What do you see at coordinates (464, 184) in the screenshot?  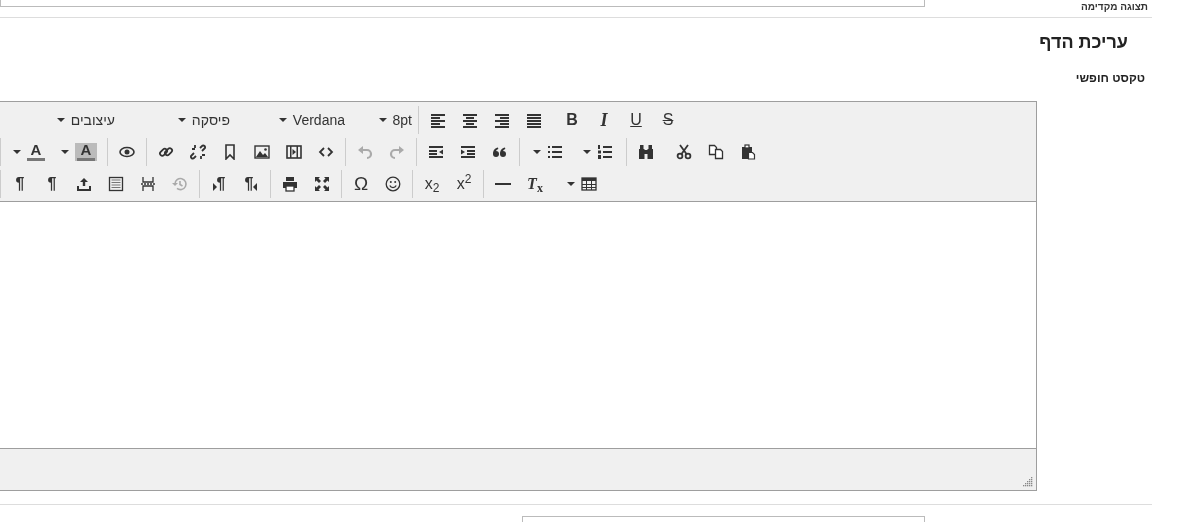 I see `superscript-button: x$^{2}$` at bounding box center [464, 184].